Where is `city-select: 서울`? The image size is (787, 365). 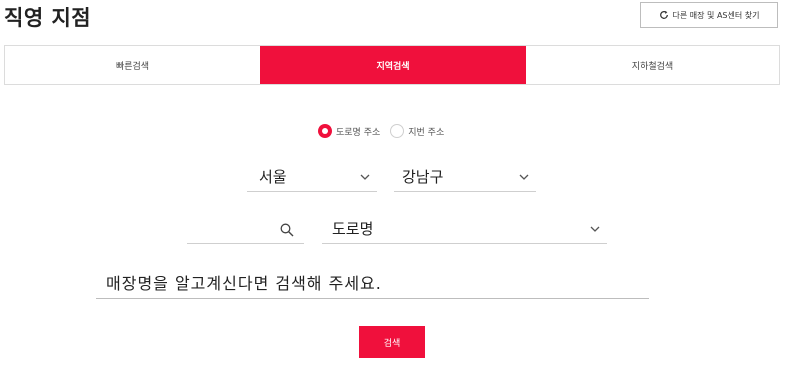 city-select: 서울 is located at coordinates (312, 177).